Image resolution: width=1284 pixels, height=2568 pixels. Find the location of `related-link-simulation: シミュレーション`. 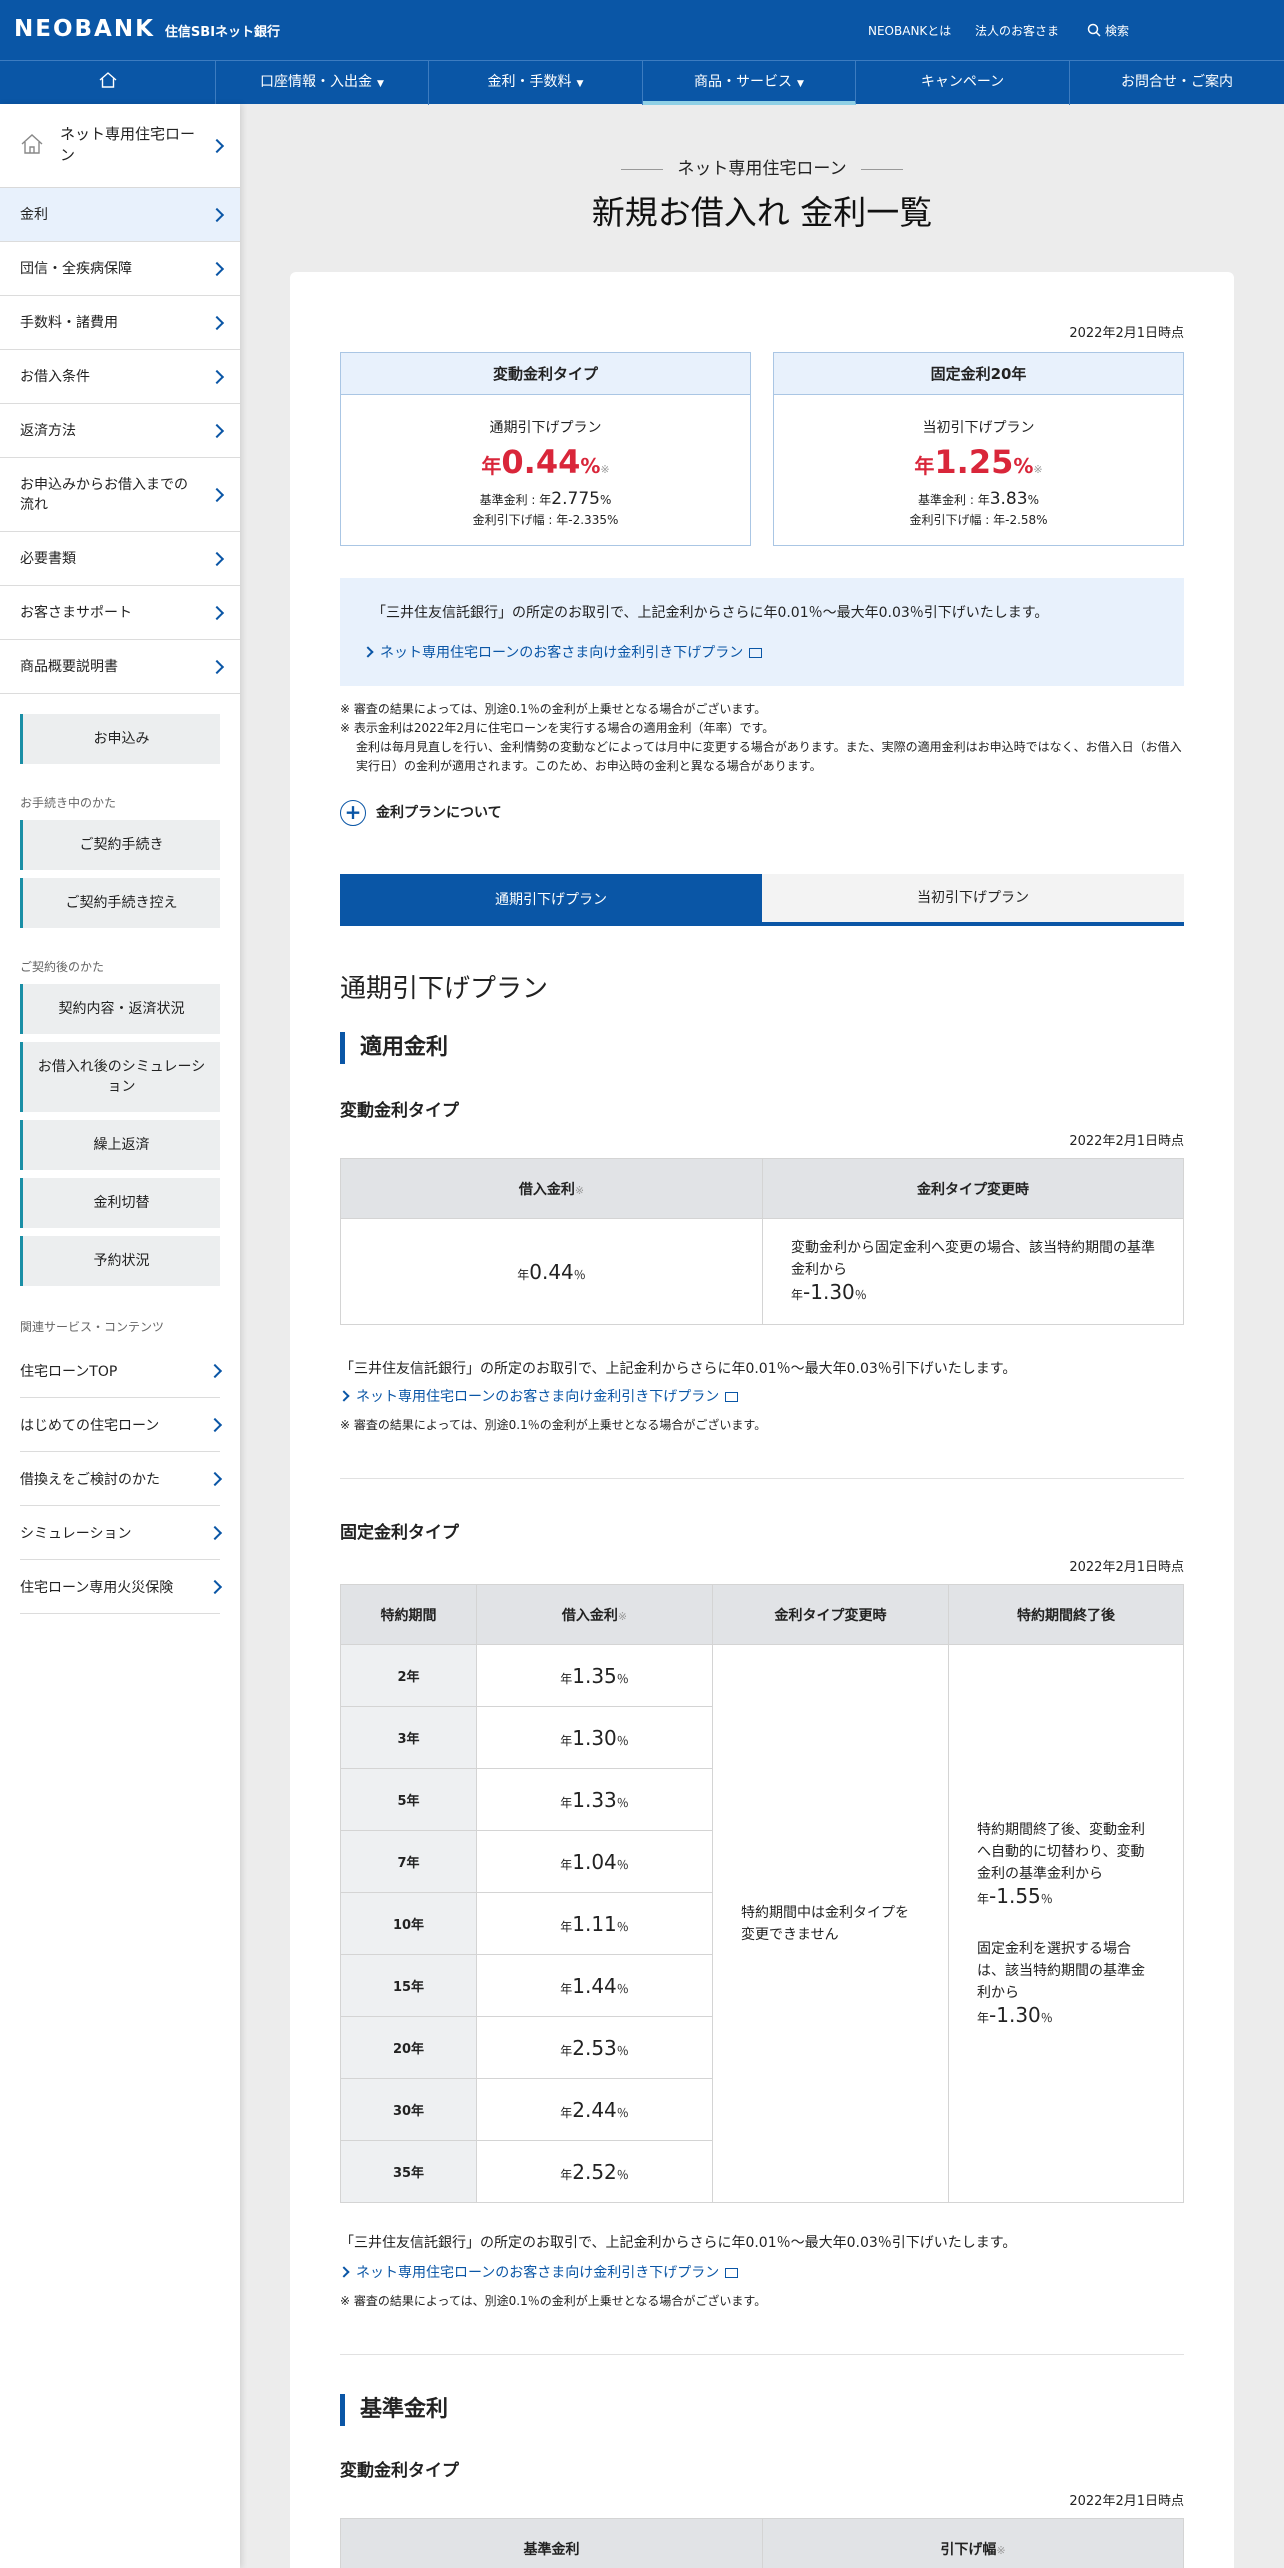

related-link-simulation: シミュレーション is located at coordinates (121, 1533).